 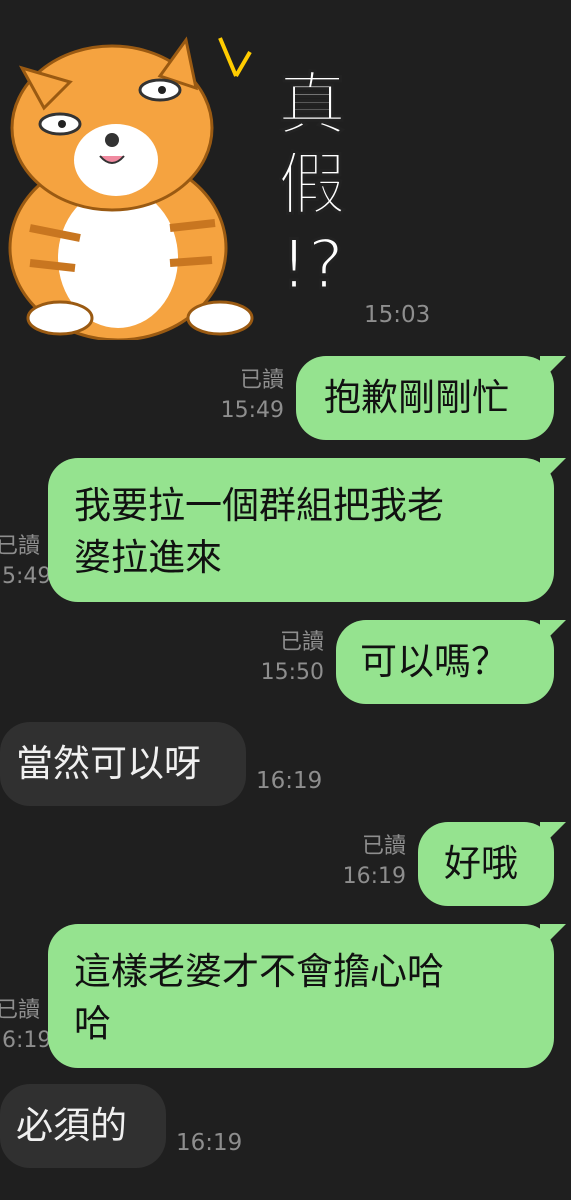 I want to click on message-time: 15:50, so click(x=292, y=672).